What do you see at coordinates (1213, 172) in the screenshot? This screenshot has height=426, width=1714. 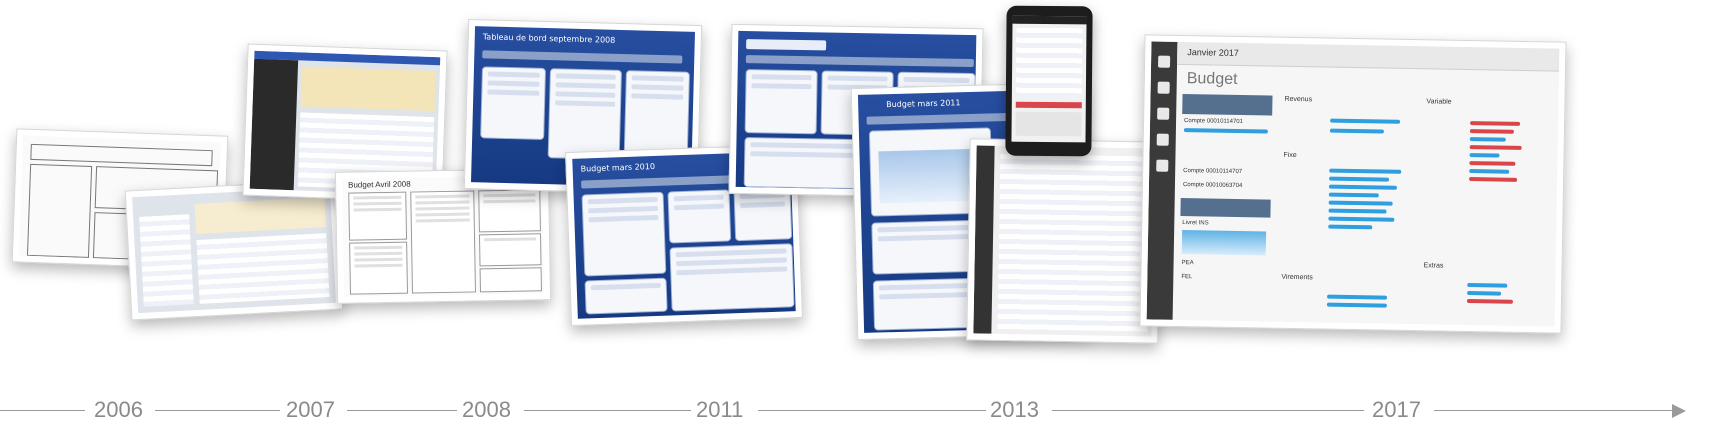 I see `account-item: Compte 00010114707` at bounding box center [1213, 172].